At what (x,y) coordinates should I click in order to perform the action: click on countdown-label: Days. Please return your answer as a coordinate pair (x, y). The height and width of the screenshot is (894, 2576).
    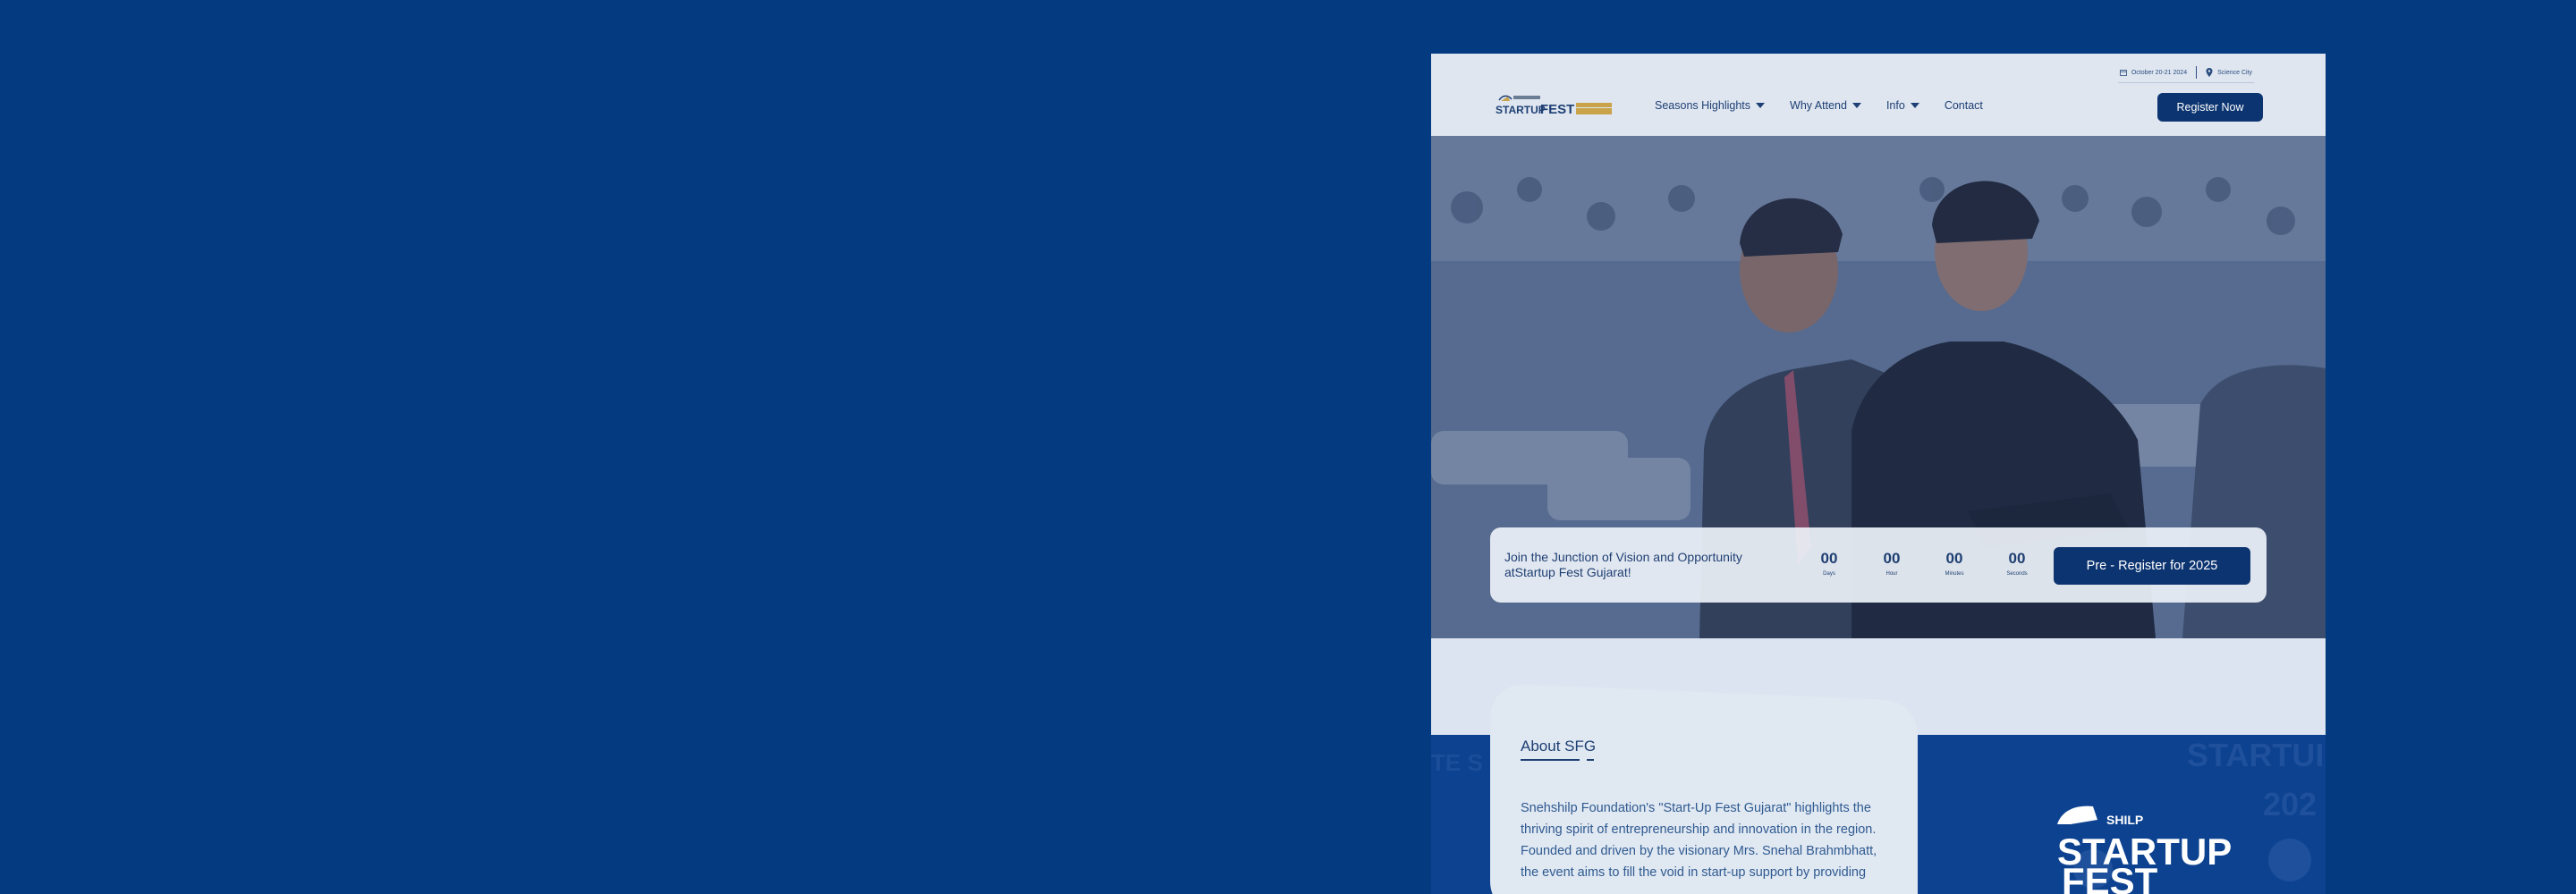
    Looking at the image, I should click on (1829, 574).